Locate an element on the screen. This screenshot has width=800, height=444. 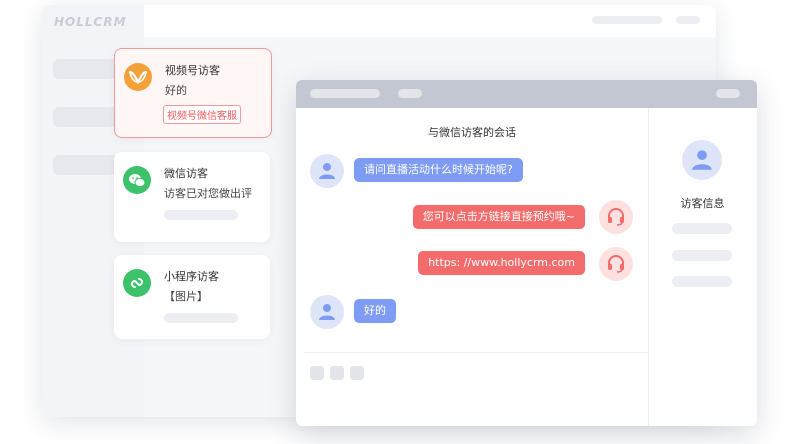
visitor-message: 好的 is located at coordinates (375, 311).